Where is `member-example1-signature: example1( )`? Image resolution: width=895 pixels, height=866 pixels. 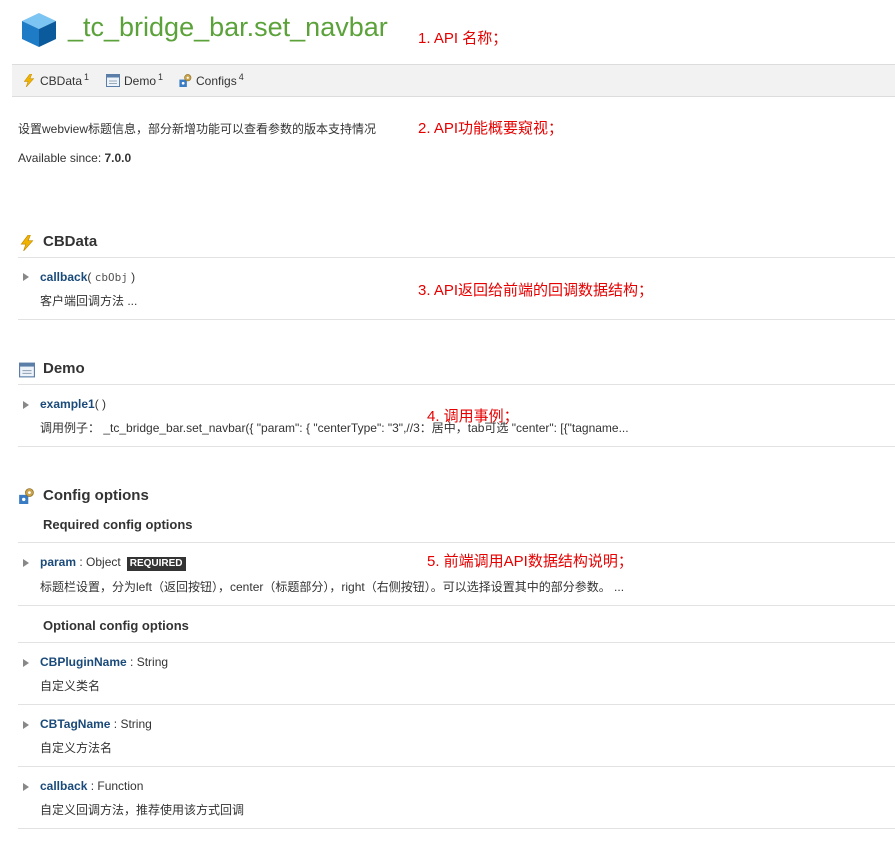 member-example1-signature: example1( ) is located at coordinates (73, 404).